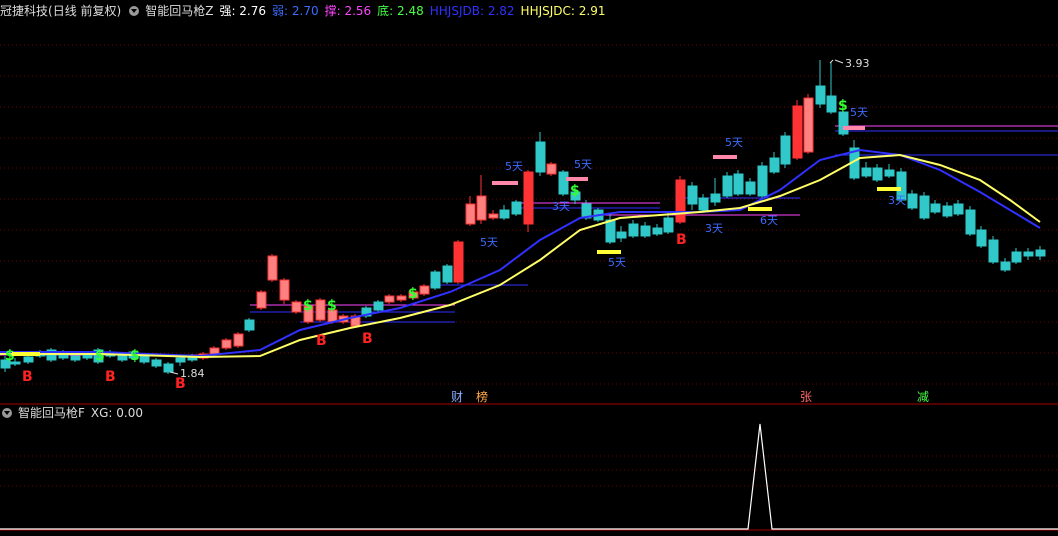  Describe the element at coordinates (836, 61) in the screenshot. I see `high-arrow-icon` at that location.